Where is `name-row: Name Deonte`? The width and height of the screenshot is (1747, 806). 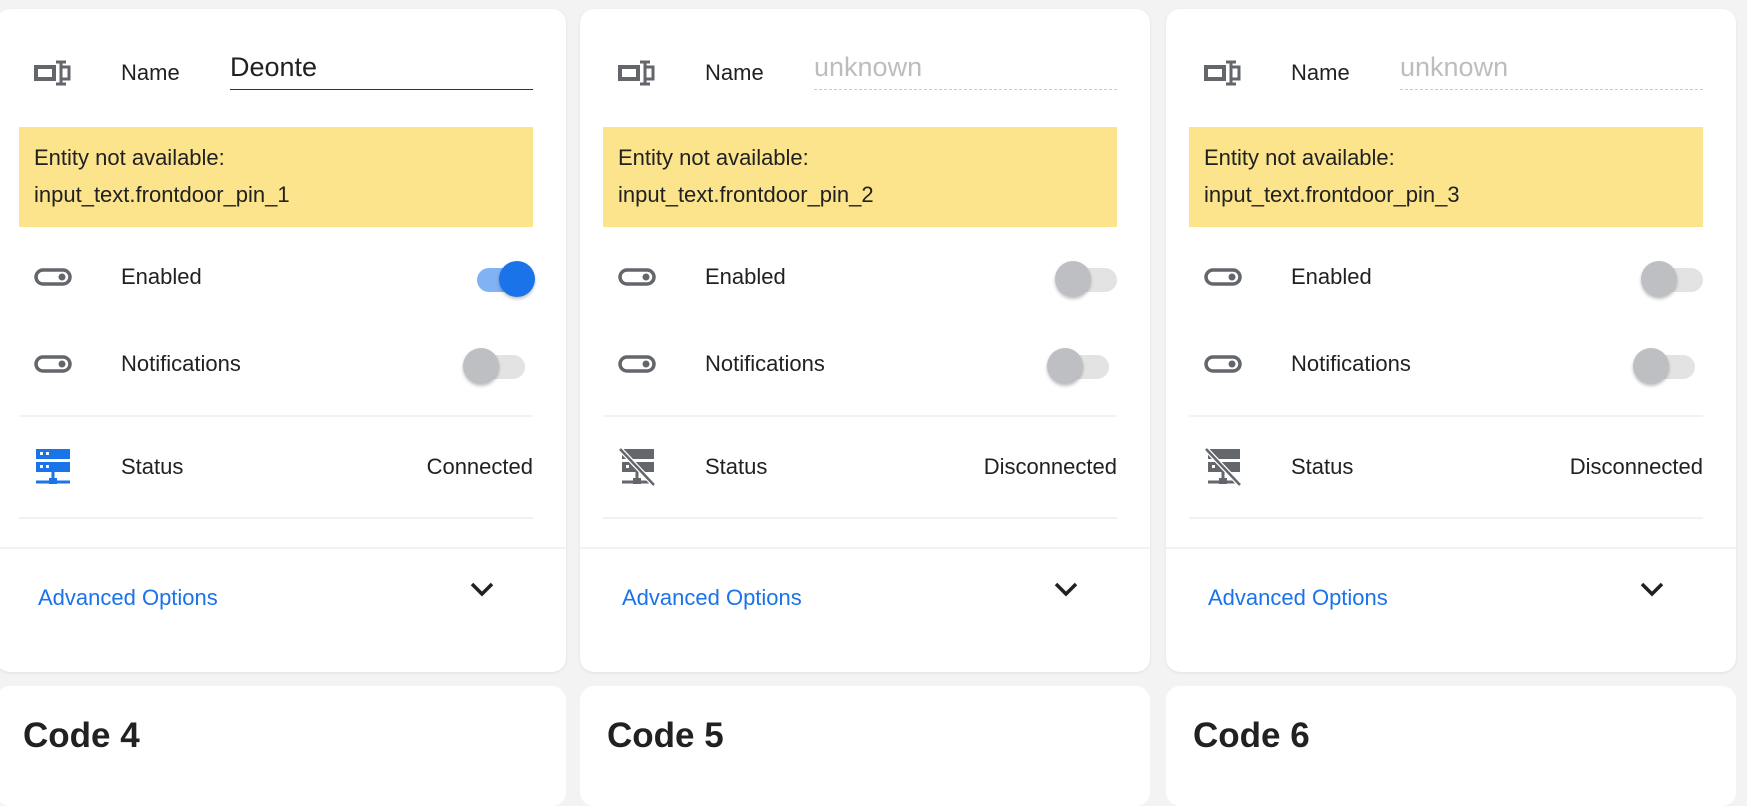
name-row: Name Deonte is located at coordinates (276, 72).